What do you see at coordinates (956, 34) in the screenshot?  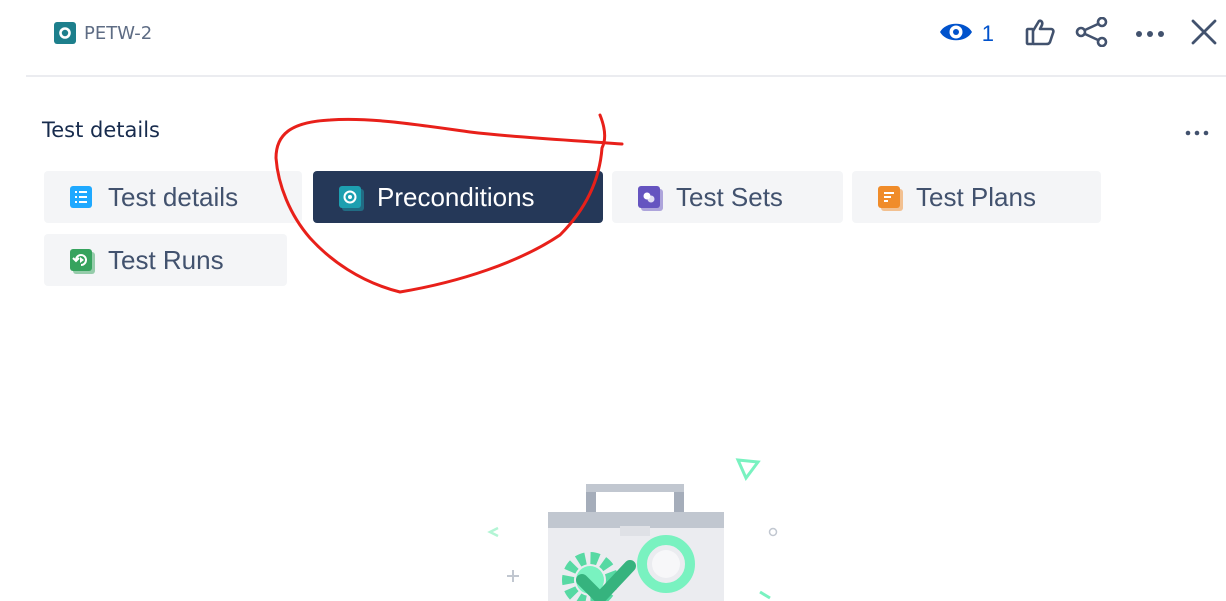 I see `eye-icon` at bounding box center [956, 34].